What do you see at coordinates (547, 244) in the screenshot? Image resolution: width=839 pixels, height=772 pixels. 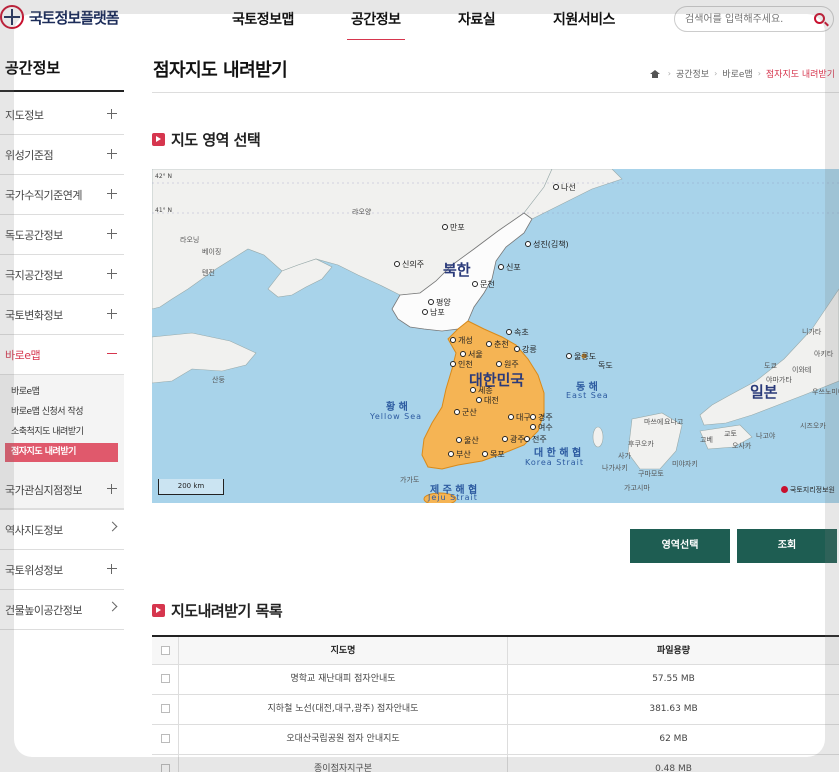 I see `map-city-label: 성진(김책)` at bounding box center [547, 244].